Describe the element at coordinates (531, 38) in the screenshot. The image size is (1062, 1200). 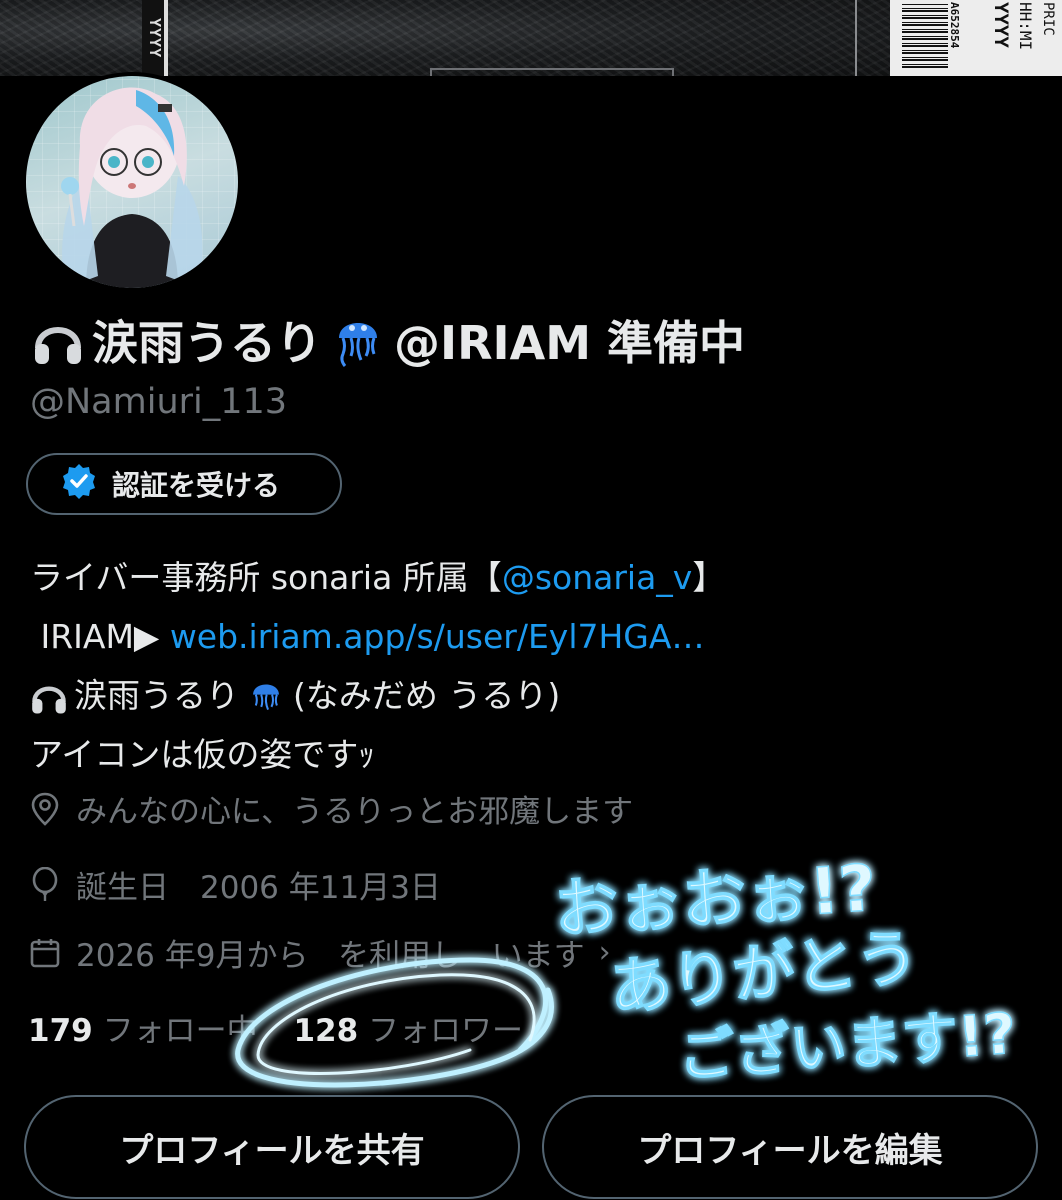
I see `profile-banner: YYYY A652854 YYYY HH:MI PRIC` at that location.